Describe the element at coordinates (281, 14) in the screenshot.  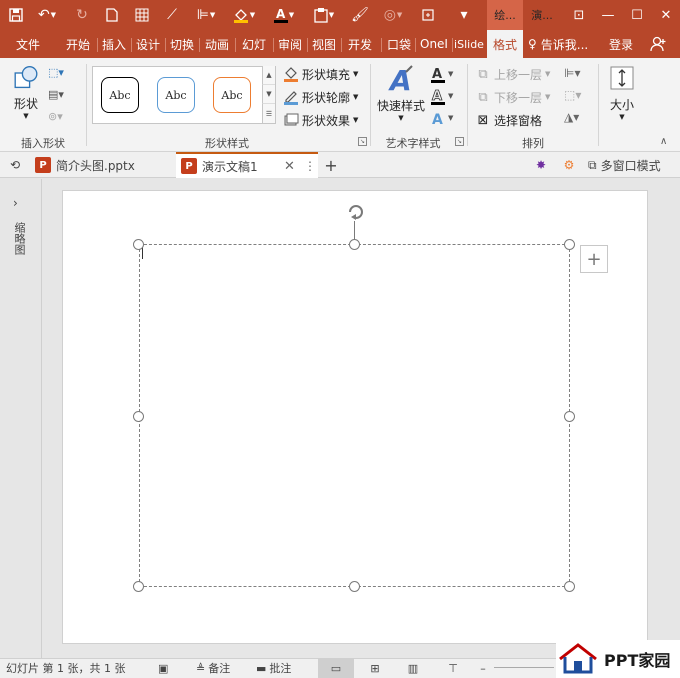
I see `svg-text: A` at that location.